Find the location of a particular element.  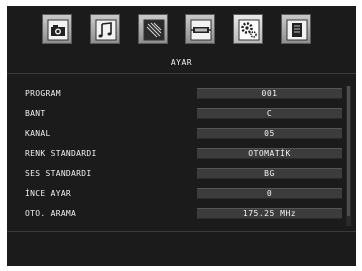

camera-icon is located at coordinates (58, 30).